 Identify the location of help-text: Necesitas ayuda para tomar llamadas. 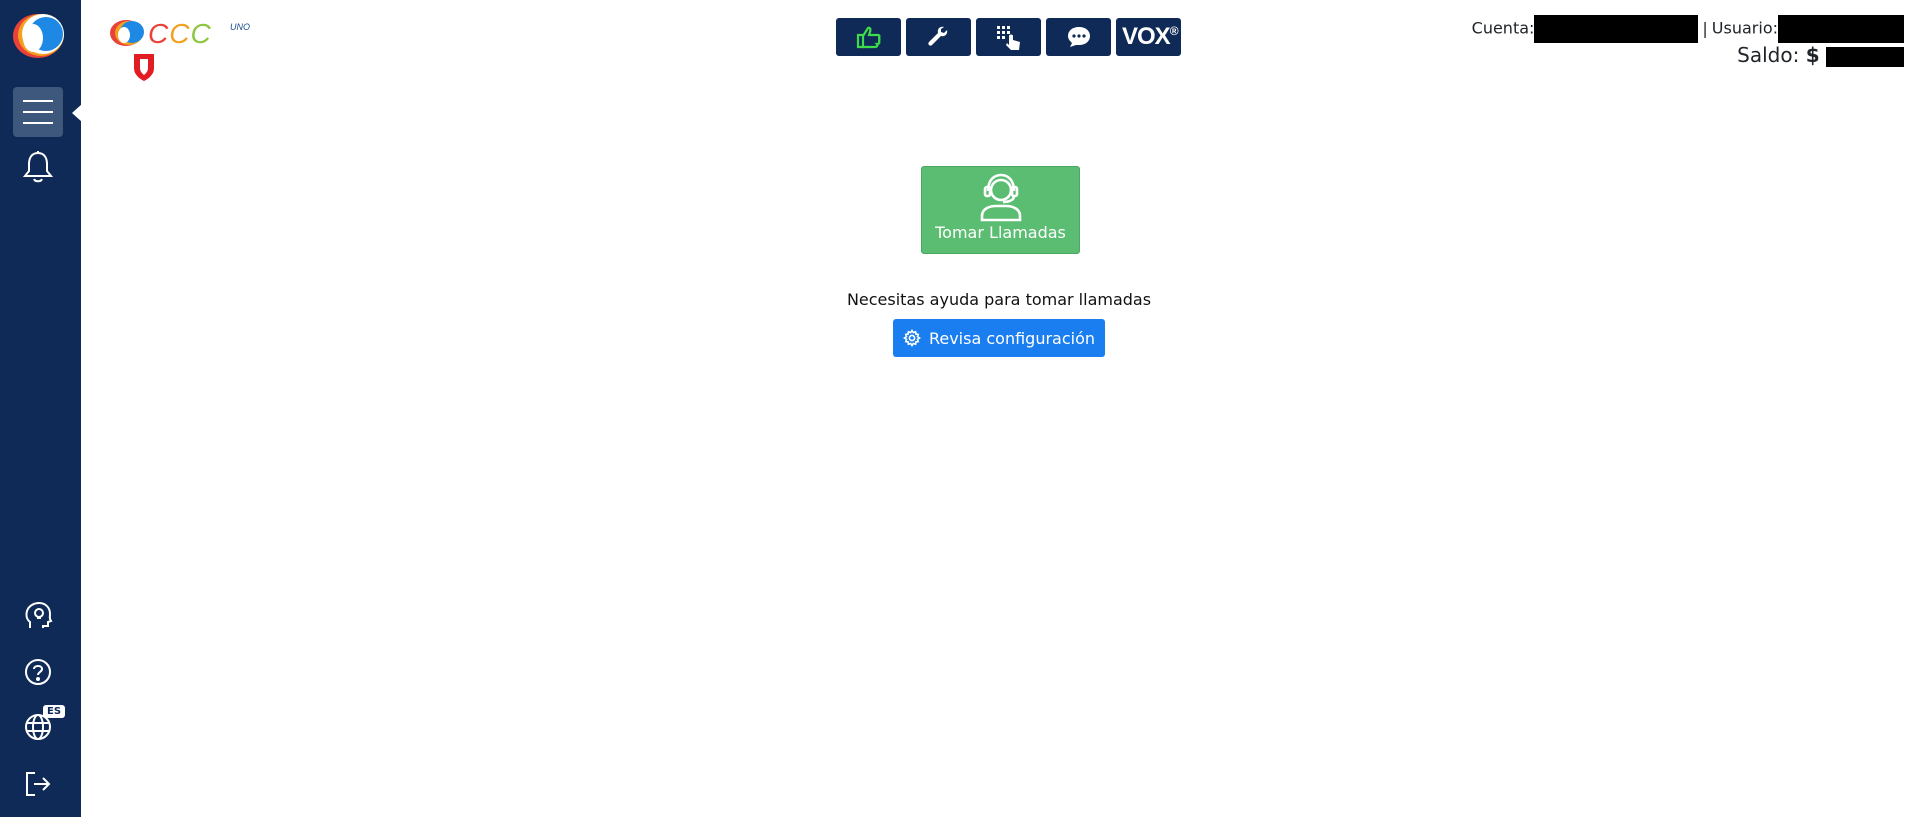
(999, 299).